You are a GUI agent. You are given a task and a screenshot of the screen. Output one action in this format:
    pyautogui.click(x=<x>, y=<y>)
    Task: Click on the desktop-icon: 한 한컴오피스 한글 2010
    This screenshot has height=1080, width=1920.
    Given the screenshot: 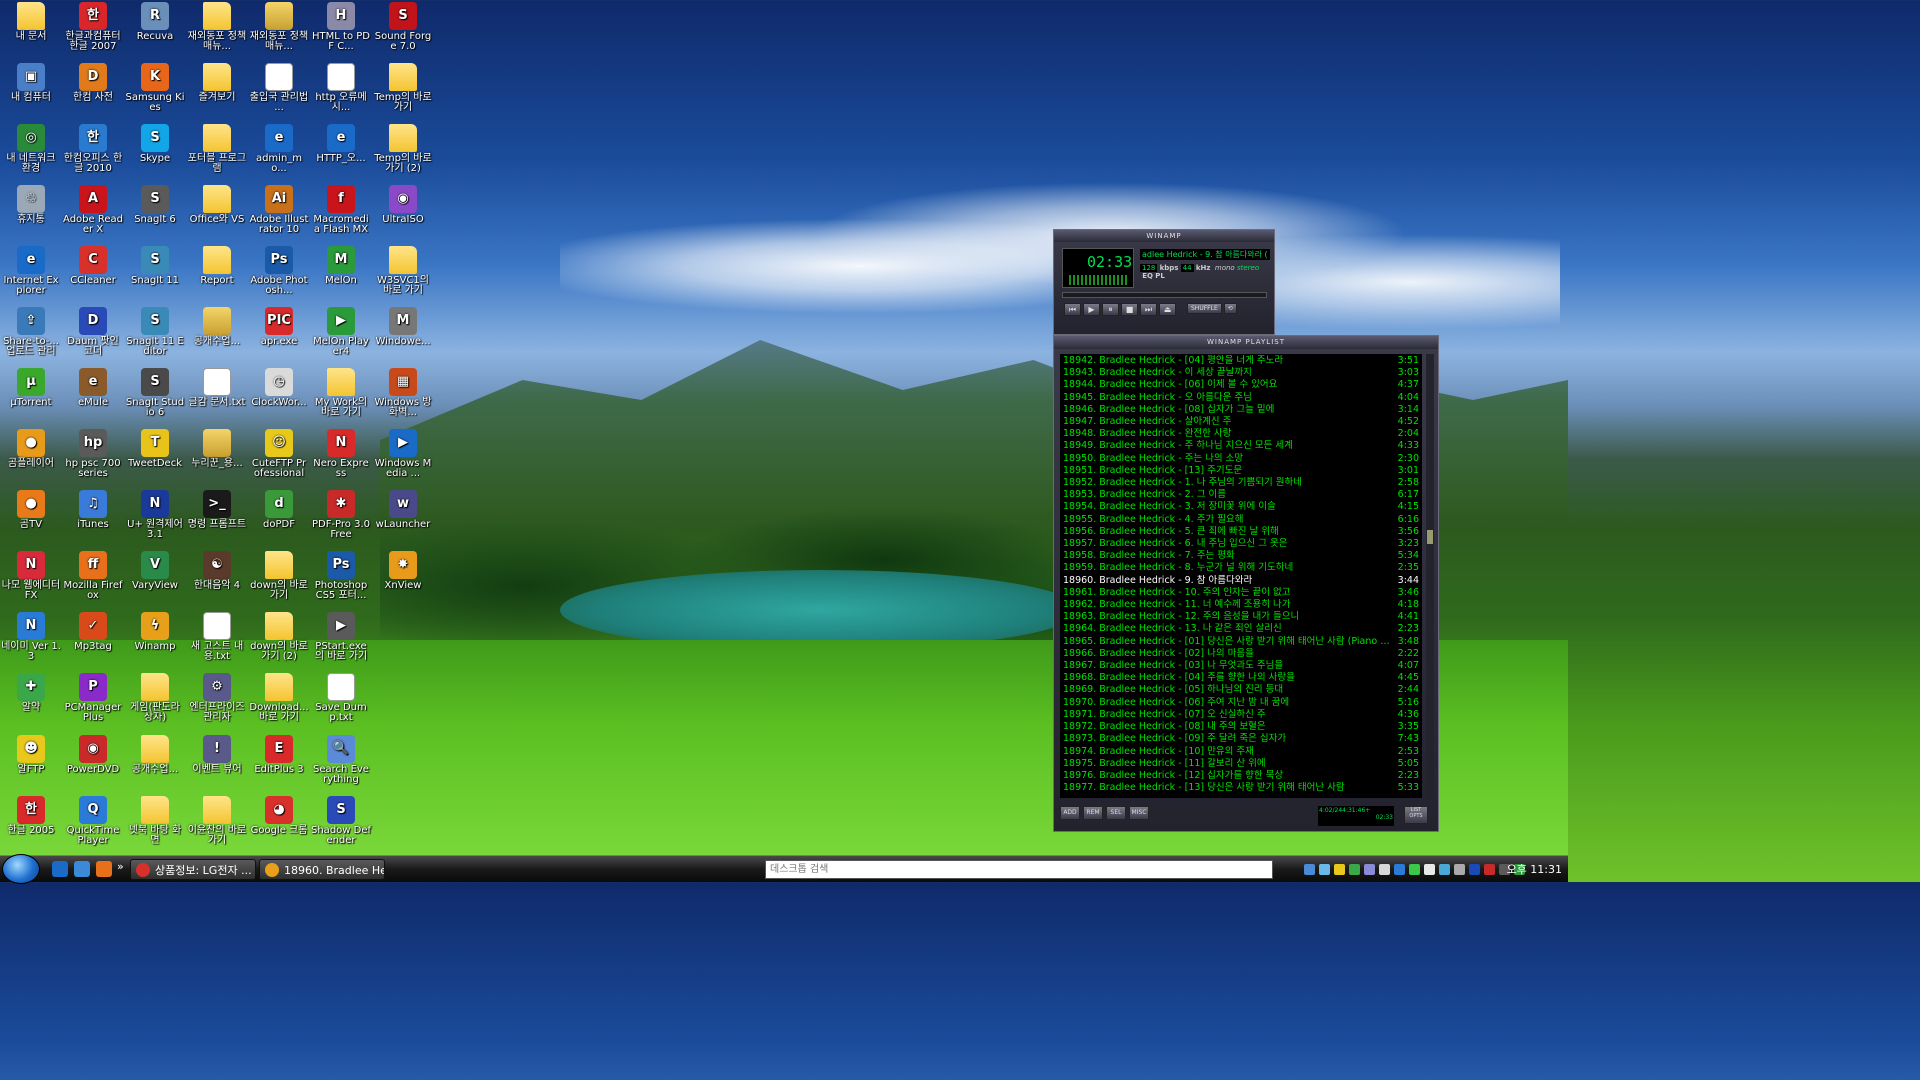 What is the action you would take?
    pyautogui.click(x=93, y=149)
    